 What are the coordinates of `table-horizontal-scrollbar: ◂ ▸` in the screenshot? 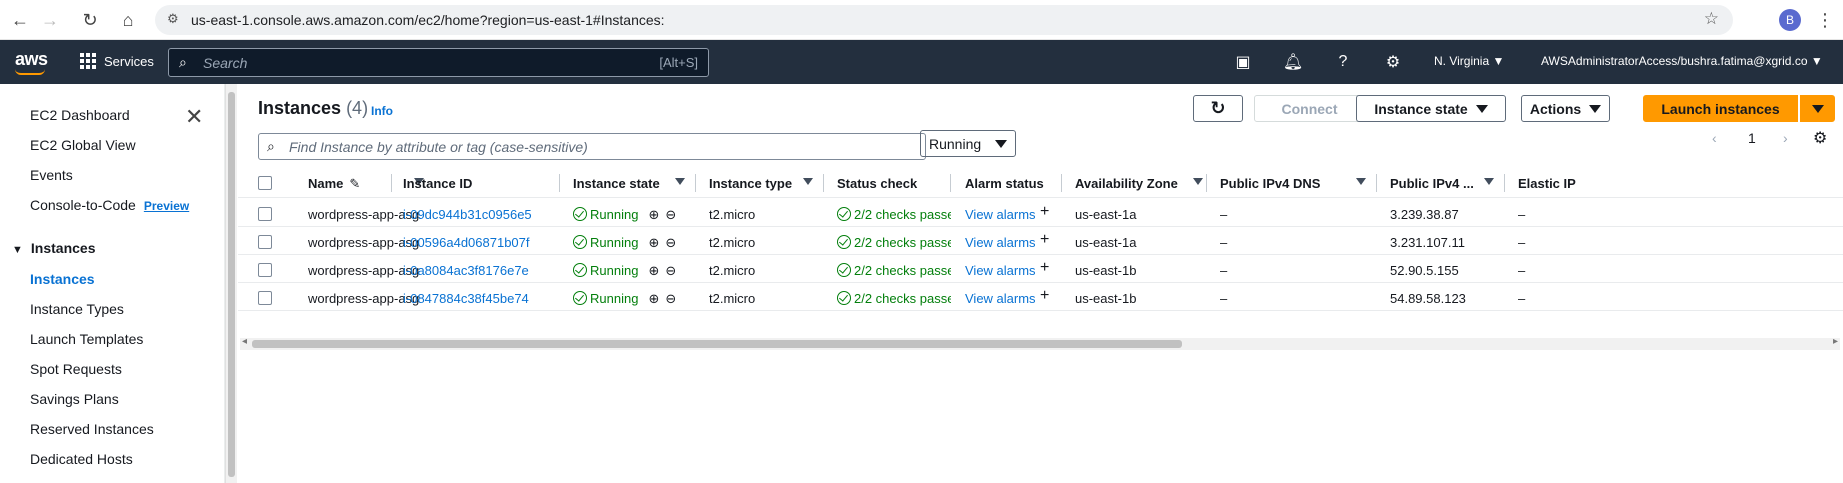 It's located at (1040, 343).